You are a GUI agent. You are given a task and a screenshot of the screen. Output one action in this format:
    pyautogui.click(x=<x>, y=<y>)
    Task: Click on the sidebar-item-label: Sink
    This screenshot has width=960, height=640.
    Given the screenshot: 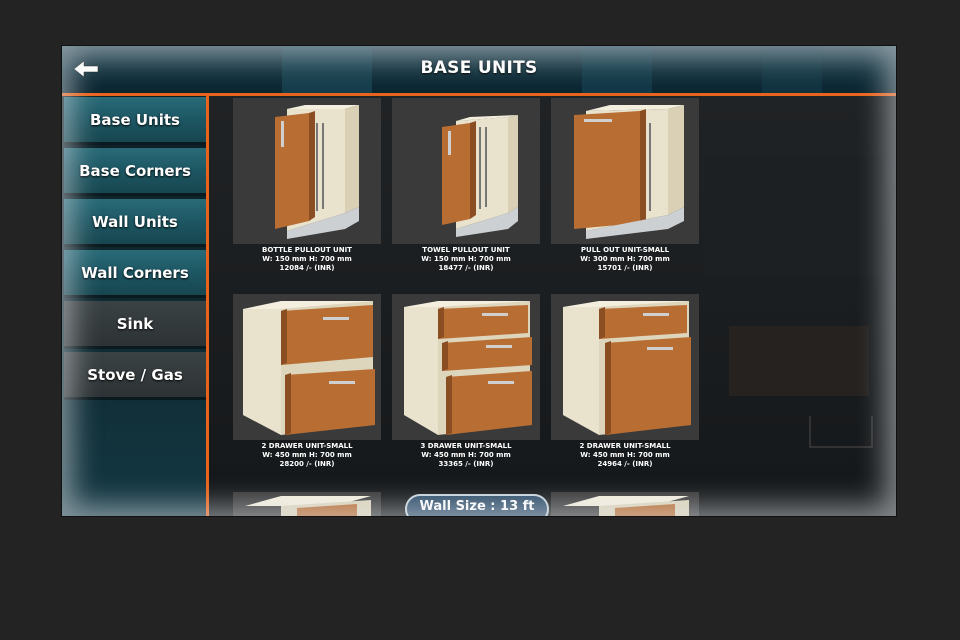 What is the action you would take?
    pyautogui.click(x=135, y=323)
    